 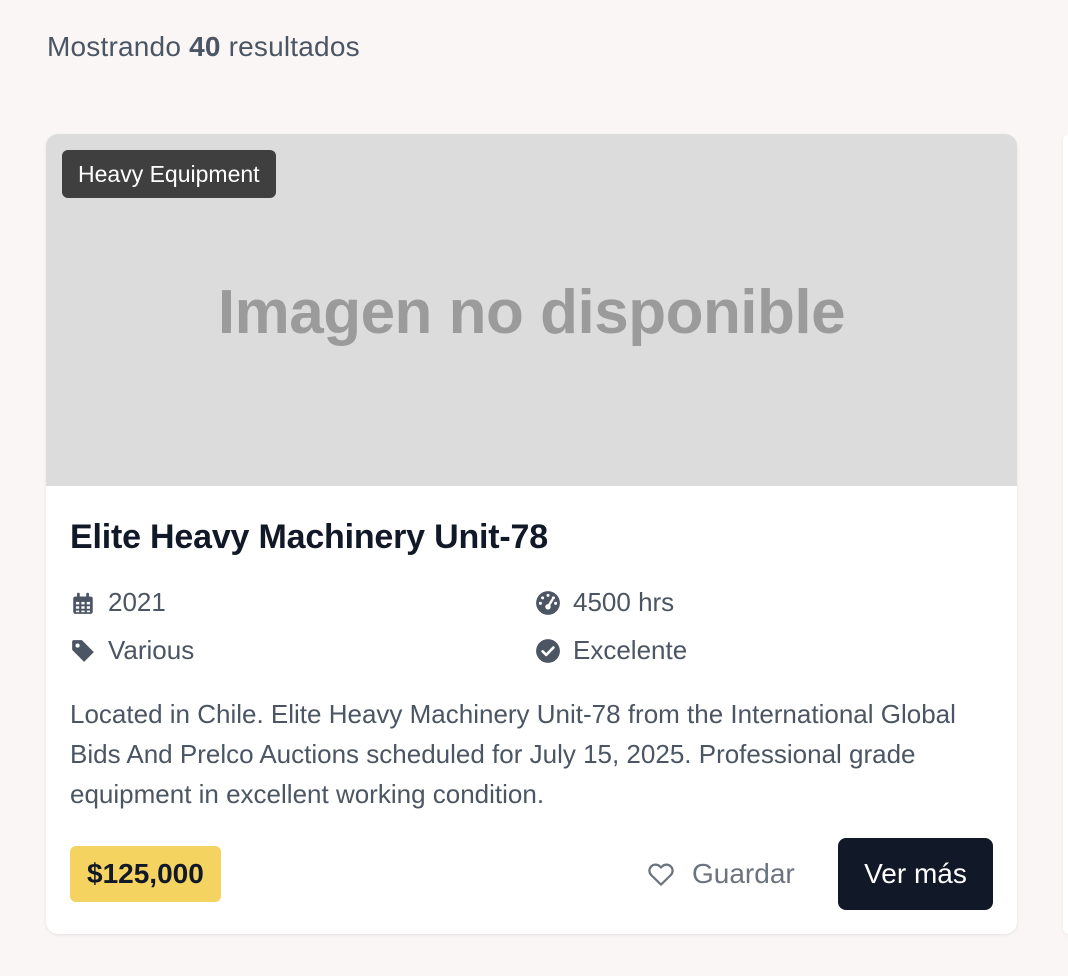 I want to click on results-suffix: resultados, so click(x=294, y=46).